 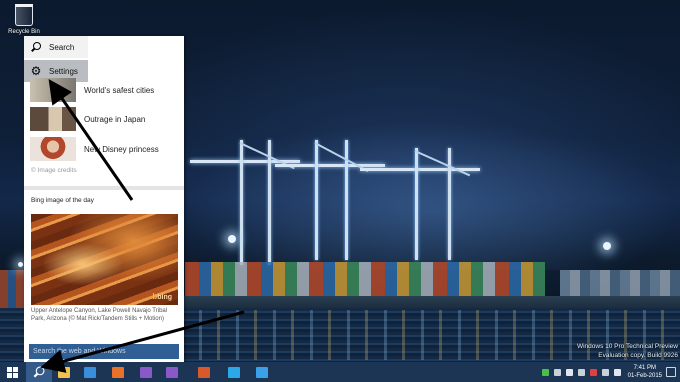 I want to click on arrow-to-taskbar-search, so click(x=142, y=341).